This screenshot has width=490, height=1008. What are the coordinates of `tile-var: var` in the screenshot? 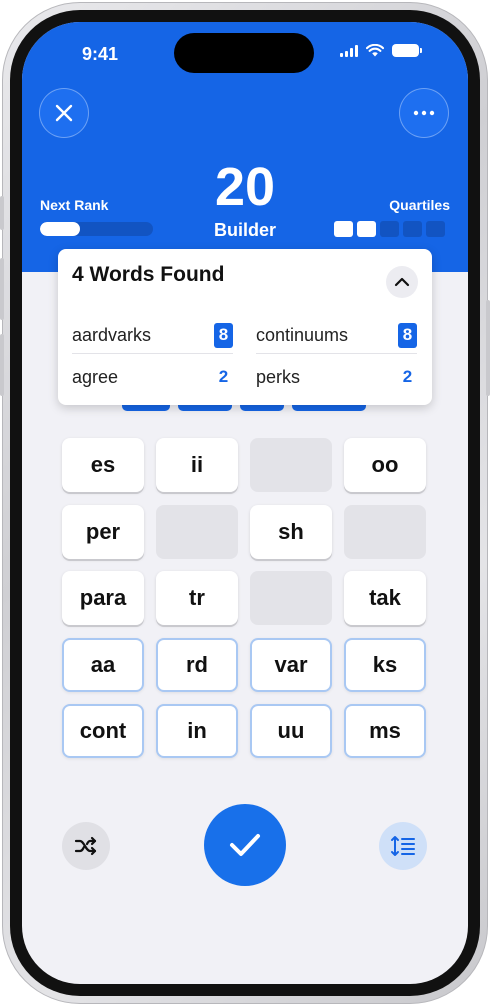 It's located at (291, 665).